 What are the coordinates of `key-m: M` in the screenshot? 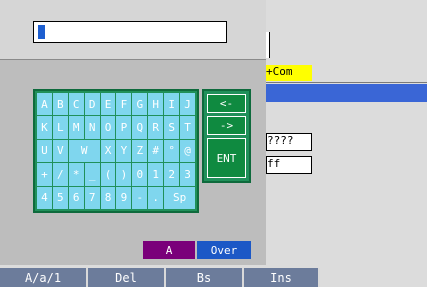 It's located at (76, 127).